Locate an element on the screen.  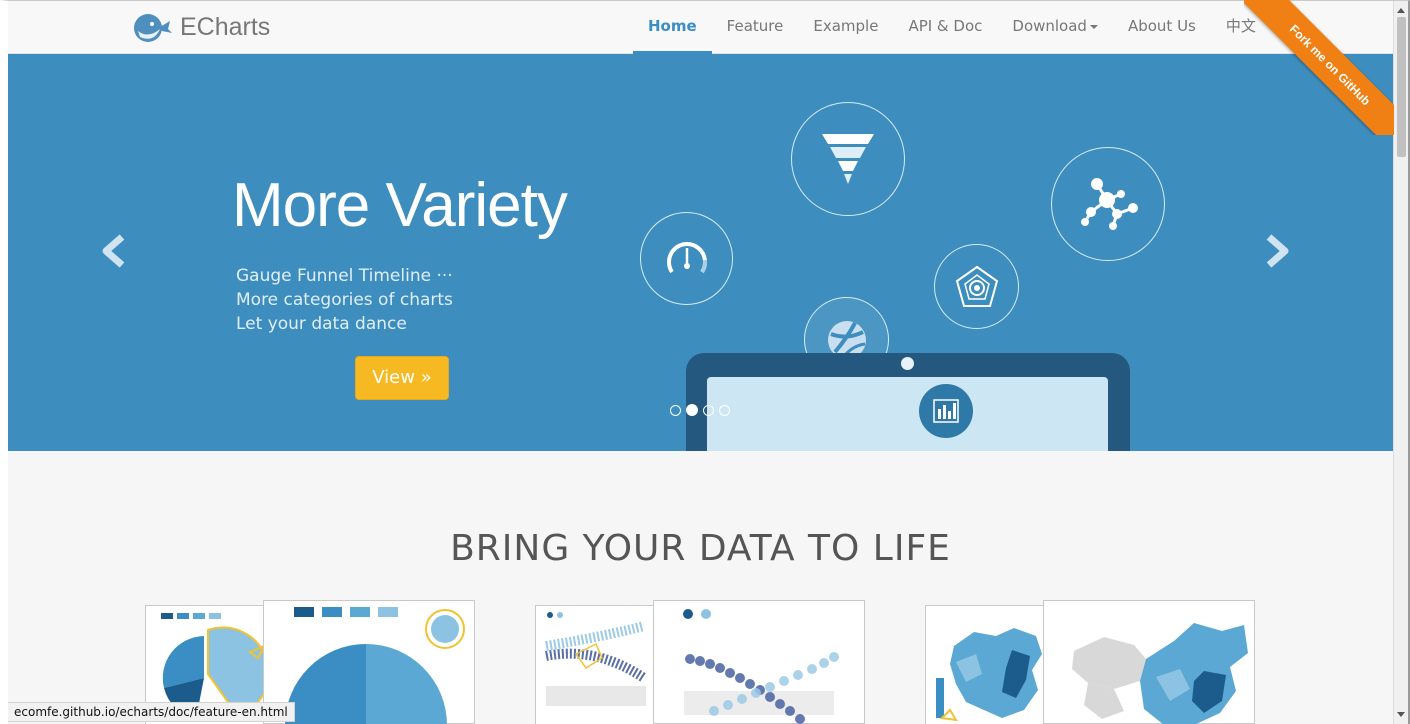
carousel-next-icon is located at coordinates (1276, 251).